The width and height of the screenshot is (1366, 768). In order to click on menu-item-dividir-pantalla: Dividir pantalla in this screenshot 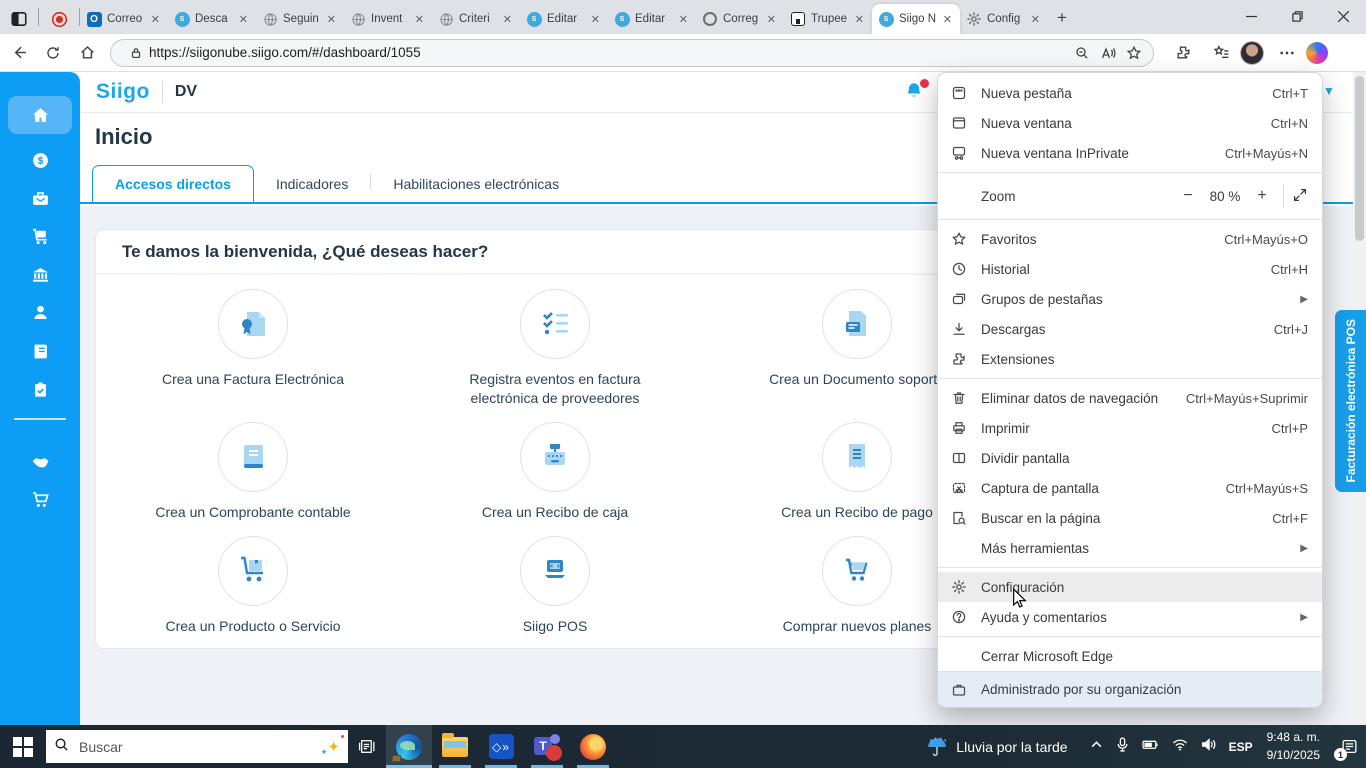, I will do `click(1130, 458)`.